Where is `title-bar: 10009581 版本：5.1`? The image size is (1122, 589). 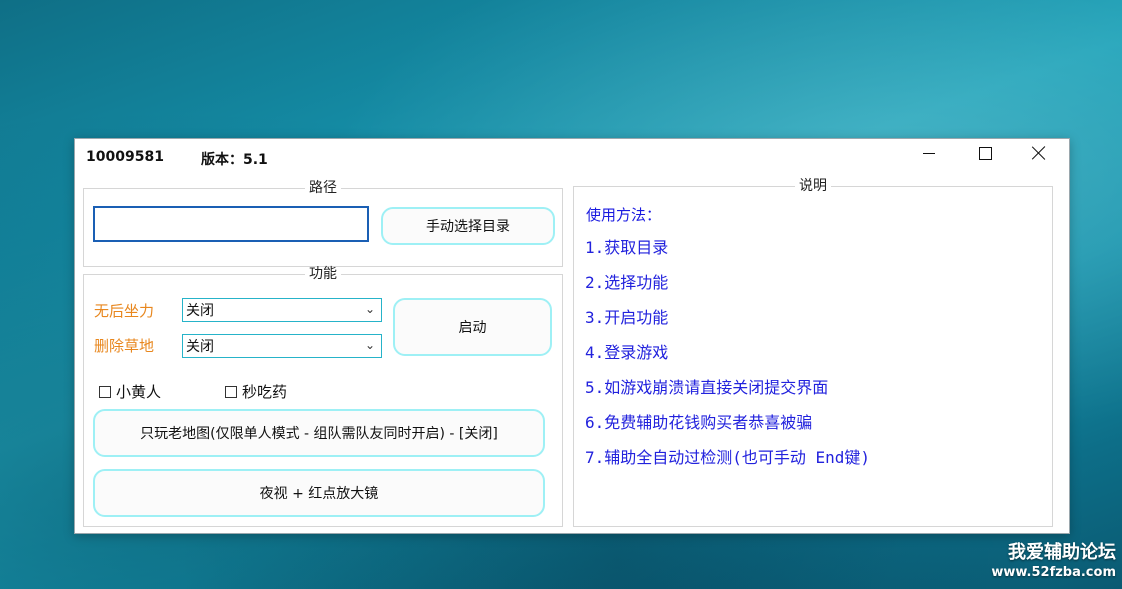 title-bar: 10009581 版本：5.1 is located at coordinates (572, 157).